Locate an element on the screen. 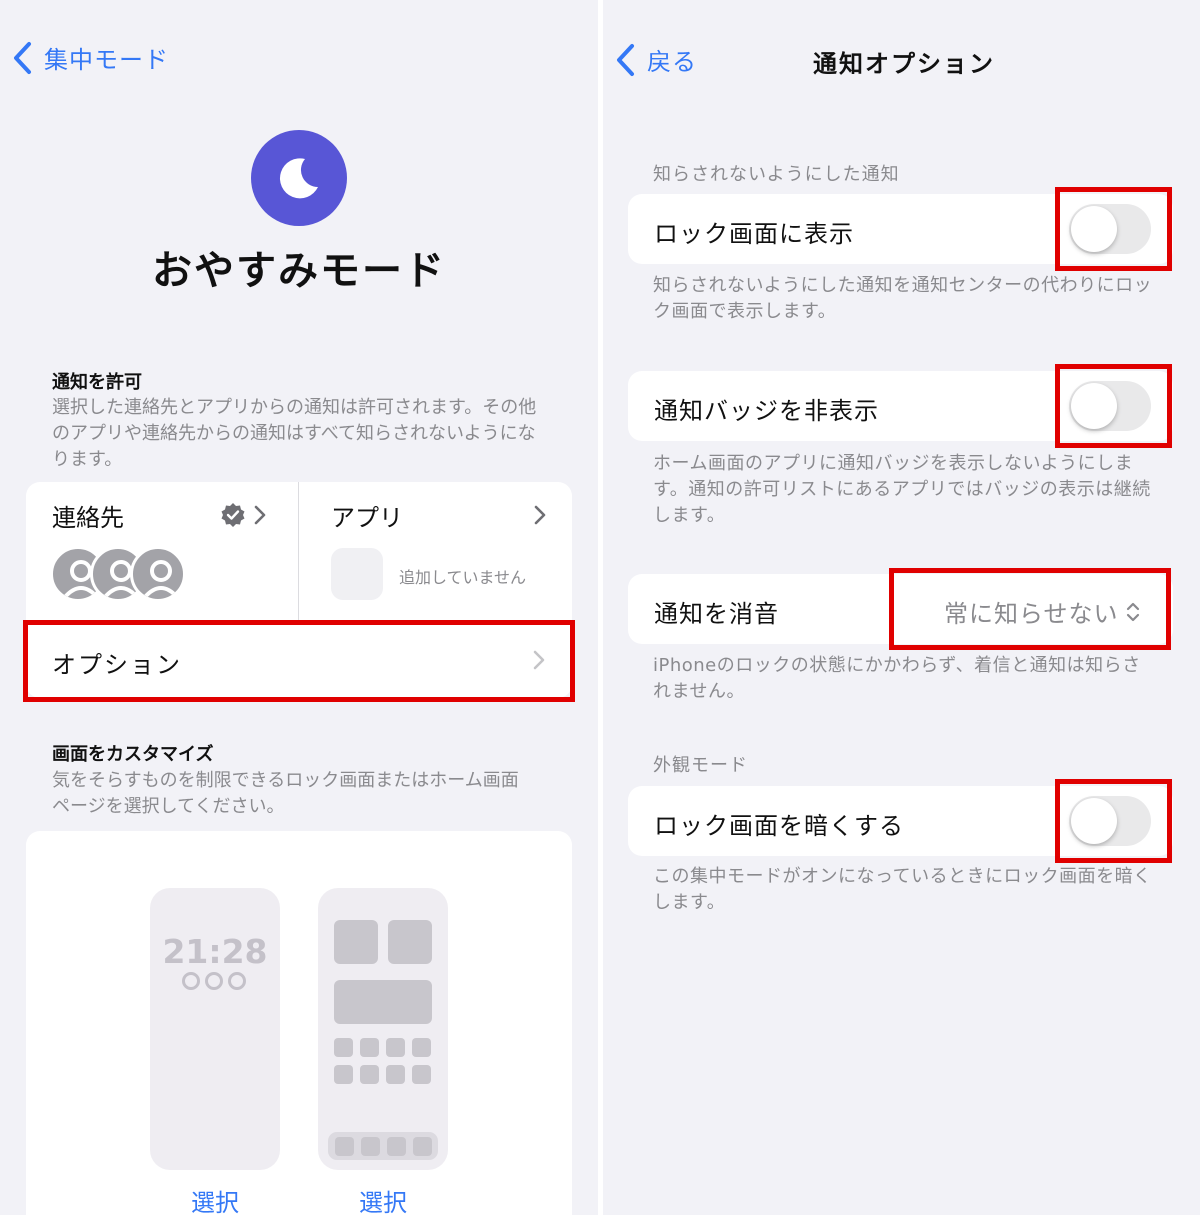 This screenshot has width=1200, height=1215. show-on-lock-footer: 知らされないようにした通知を通知センターの代わりにロック画面で表示します。 is located at coordinates (903, 298).